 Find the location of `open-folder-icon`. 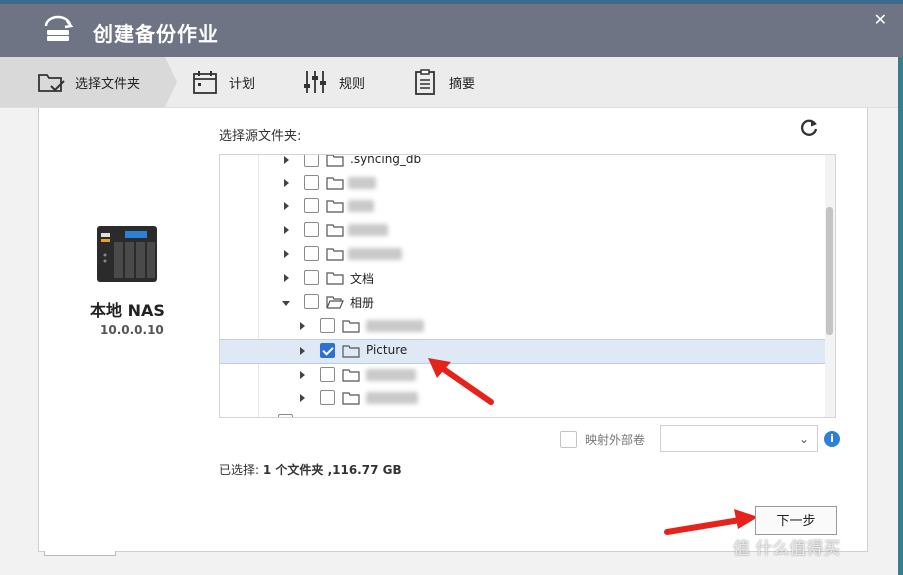

open-folder-icon is located at coordinates (335, 302).